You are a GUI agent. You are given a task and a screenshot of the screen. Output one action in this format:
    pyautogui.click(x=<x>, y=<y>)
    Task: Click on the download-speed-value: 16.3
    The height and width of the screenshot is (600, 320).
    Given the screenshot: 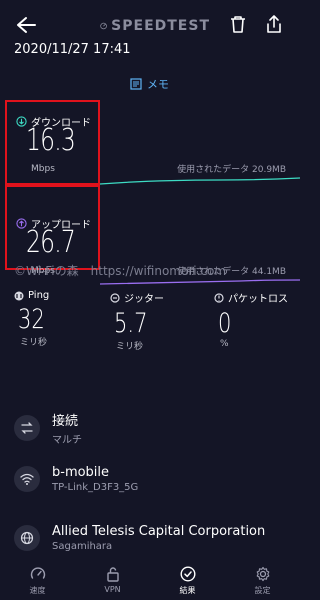 What is the action you would take?
    pyautogui.click(x=51, y=140)
    